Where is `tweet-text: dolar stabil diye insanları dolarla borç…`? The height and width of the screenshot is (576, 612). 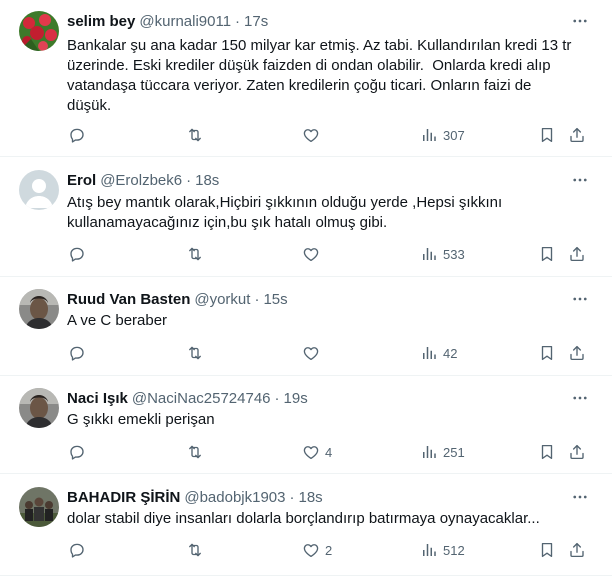 tweet-text: dolar stabil diye insanları dolarla borç… is located at coordinates (303, 518).